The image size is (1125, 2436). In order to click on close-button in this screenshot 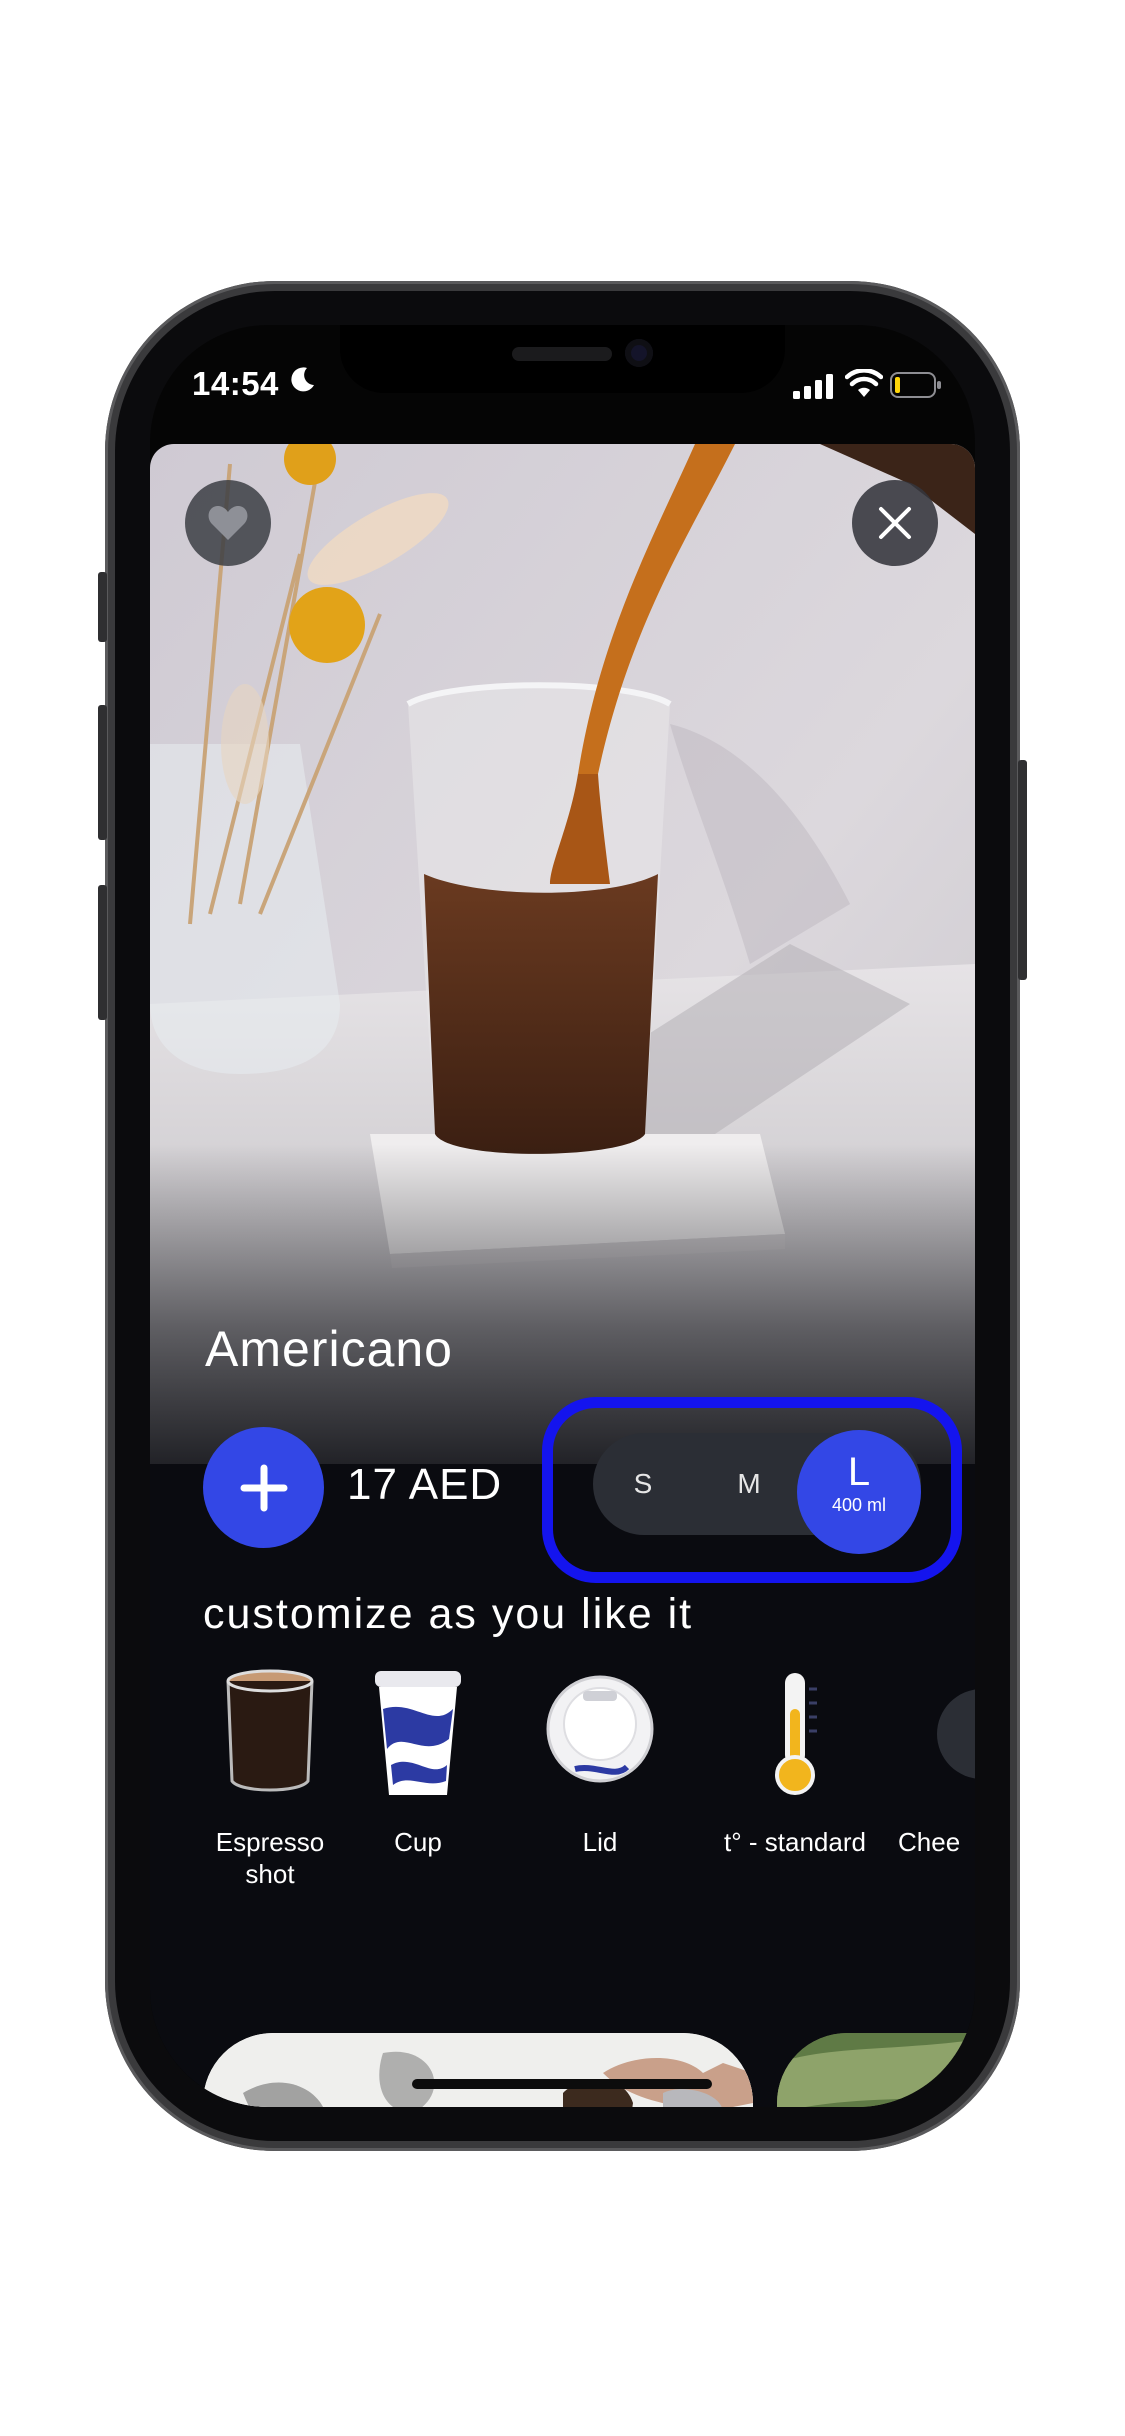, I will do `click(895, 523)`.